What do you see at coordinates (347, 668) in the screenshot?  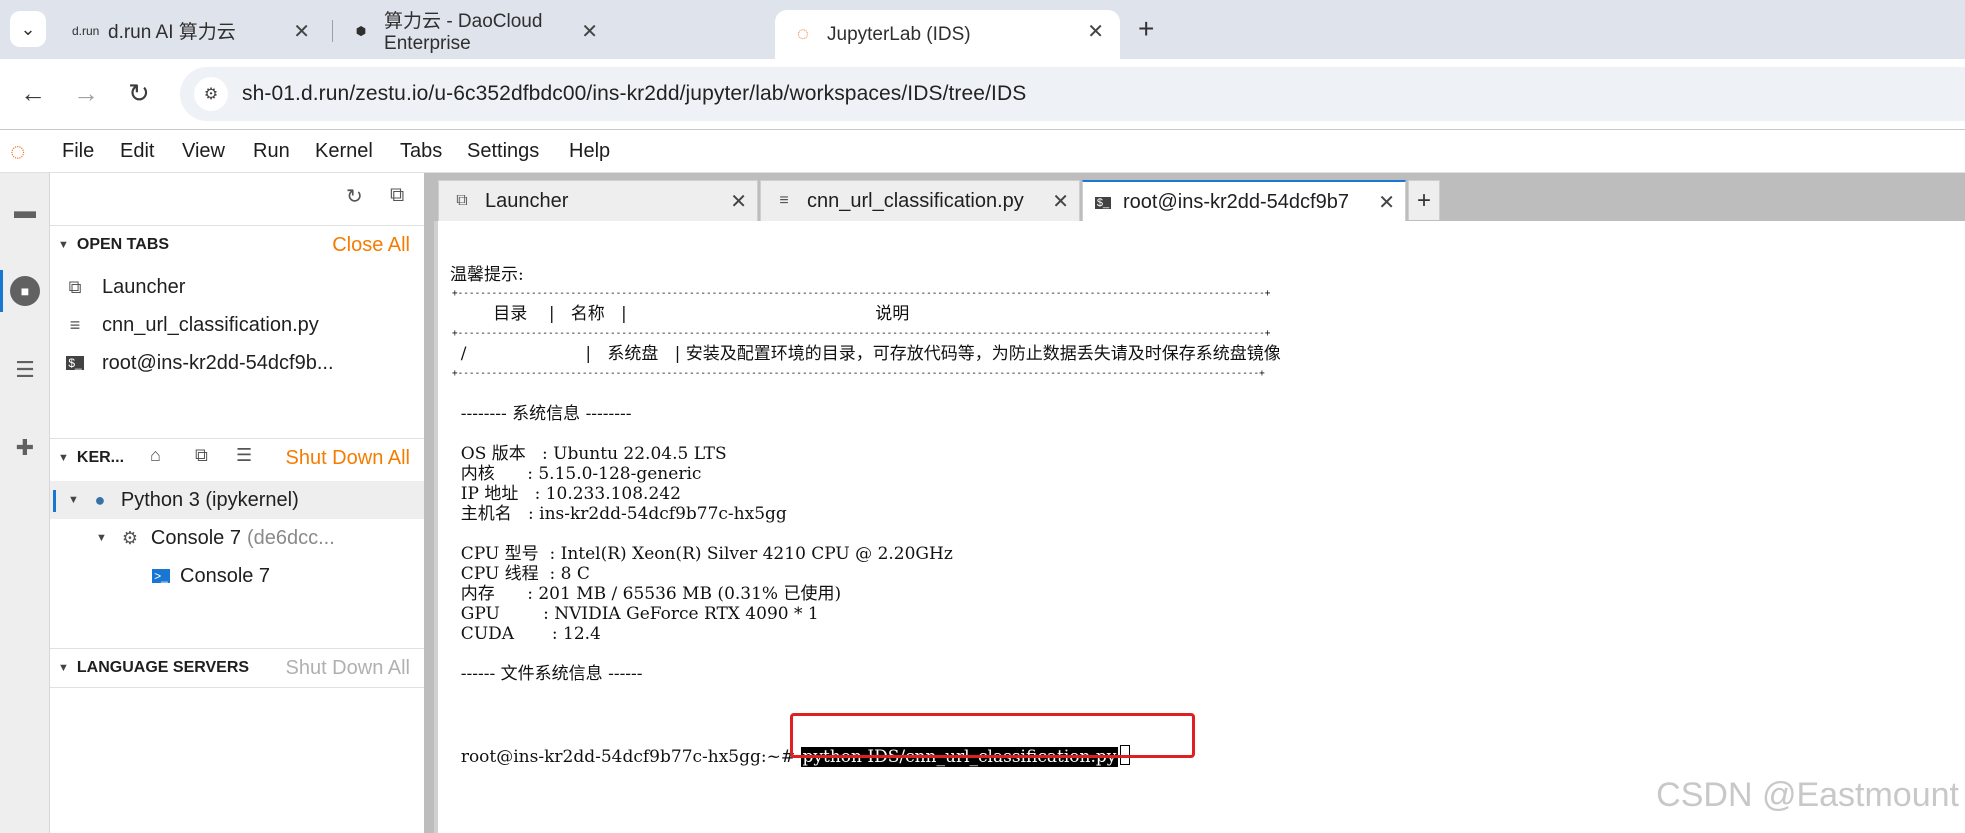 I see `shut-down-all-servers-button: Shut Down All` at bounding box center [347, 668].